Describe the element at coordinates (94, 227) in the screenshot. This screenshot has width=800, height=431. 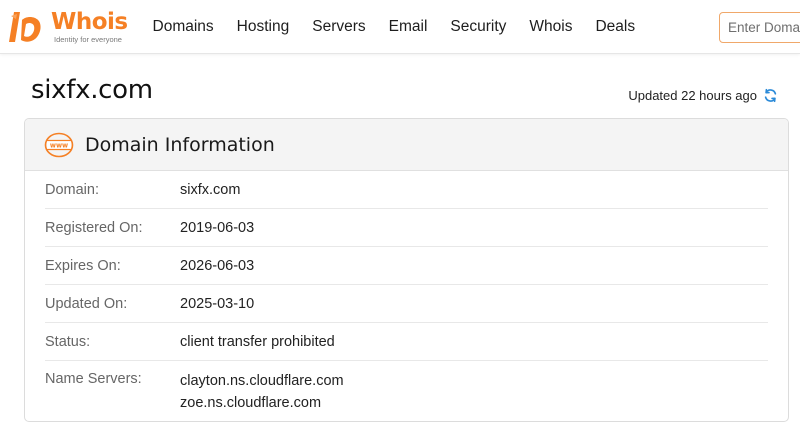
I see `row-label: Registered On:` at that location.